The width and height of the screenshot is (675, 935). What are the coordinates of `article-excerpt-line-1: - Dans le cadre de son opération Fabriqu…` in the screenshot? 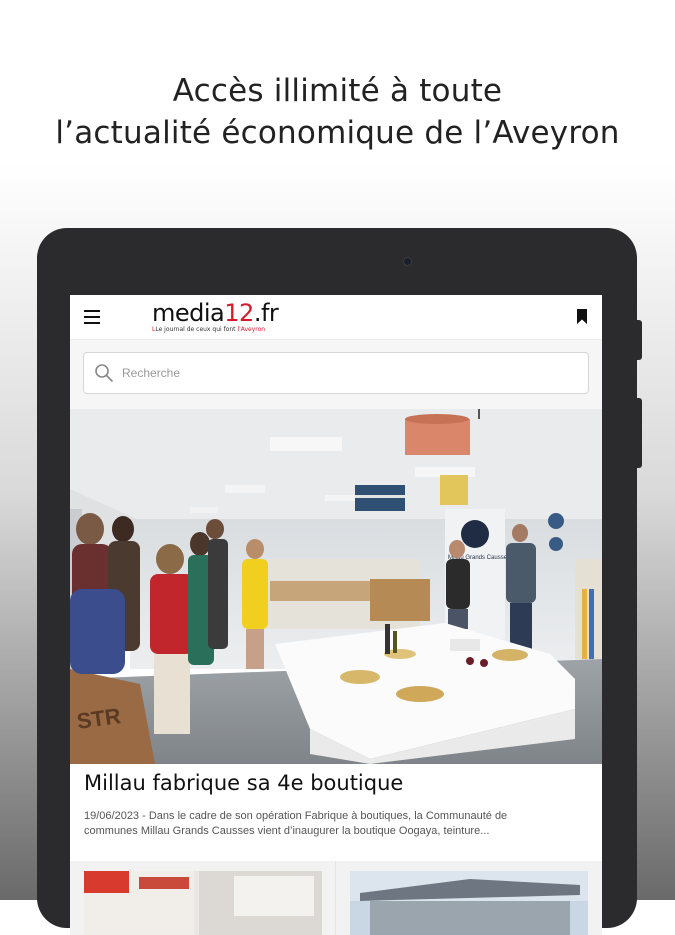 It's located at (323, 816).